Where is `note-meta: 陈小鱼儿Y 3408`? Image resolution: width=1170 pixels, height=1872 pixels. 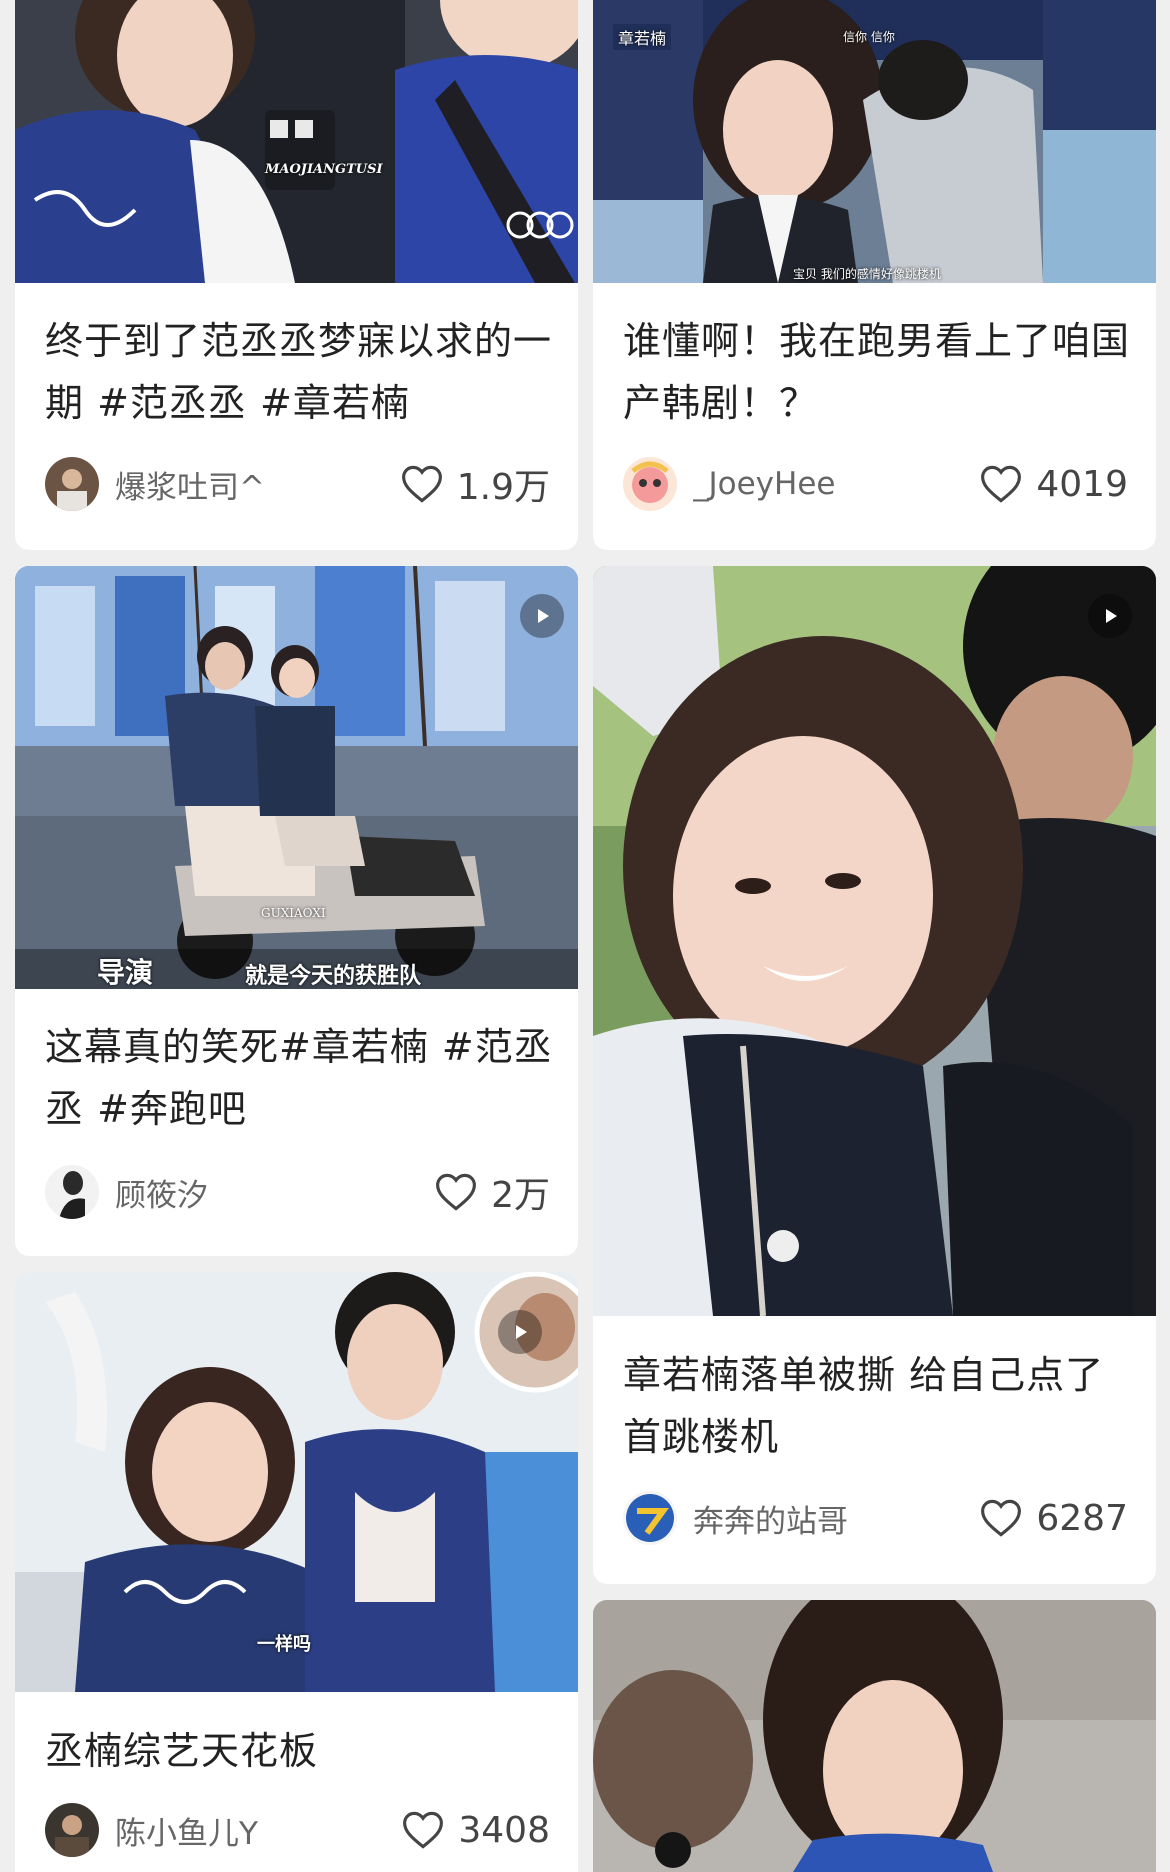
note-meta: 陈小鱼儿Y 3408 is located at coordinates (297, 1830).